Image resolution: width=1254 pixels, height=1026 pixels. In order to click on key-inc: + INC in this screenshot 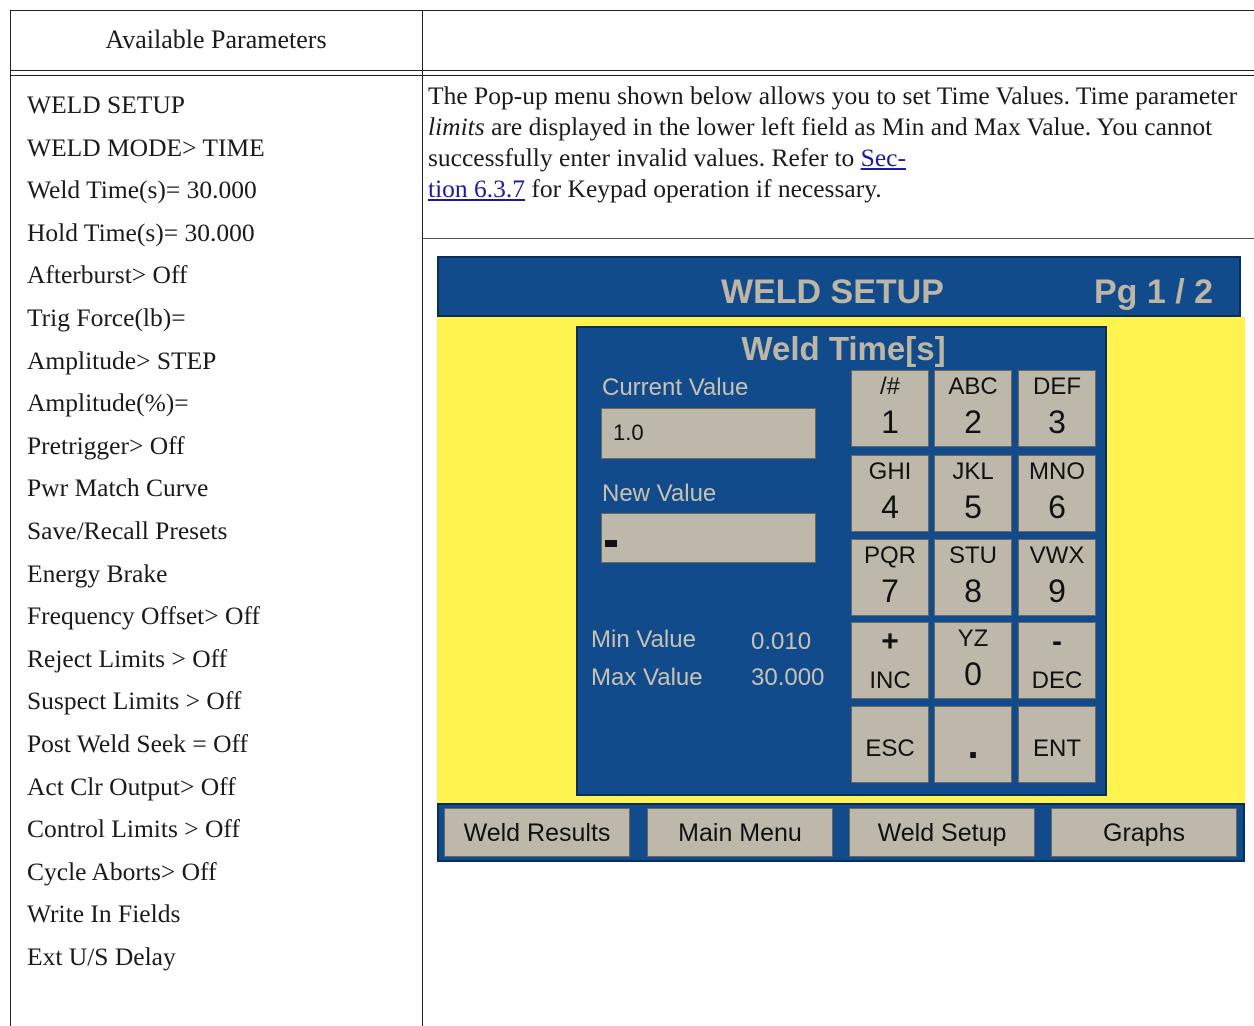, I will do `click(890, 660)`.